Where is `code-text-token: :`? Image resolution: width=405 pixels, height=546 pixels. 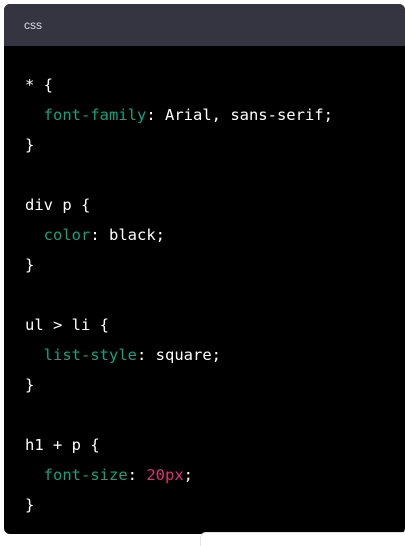 code-text-token: : is located at coordinates (137, 475).